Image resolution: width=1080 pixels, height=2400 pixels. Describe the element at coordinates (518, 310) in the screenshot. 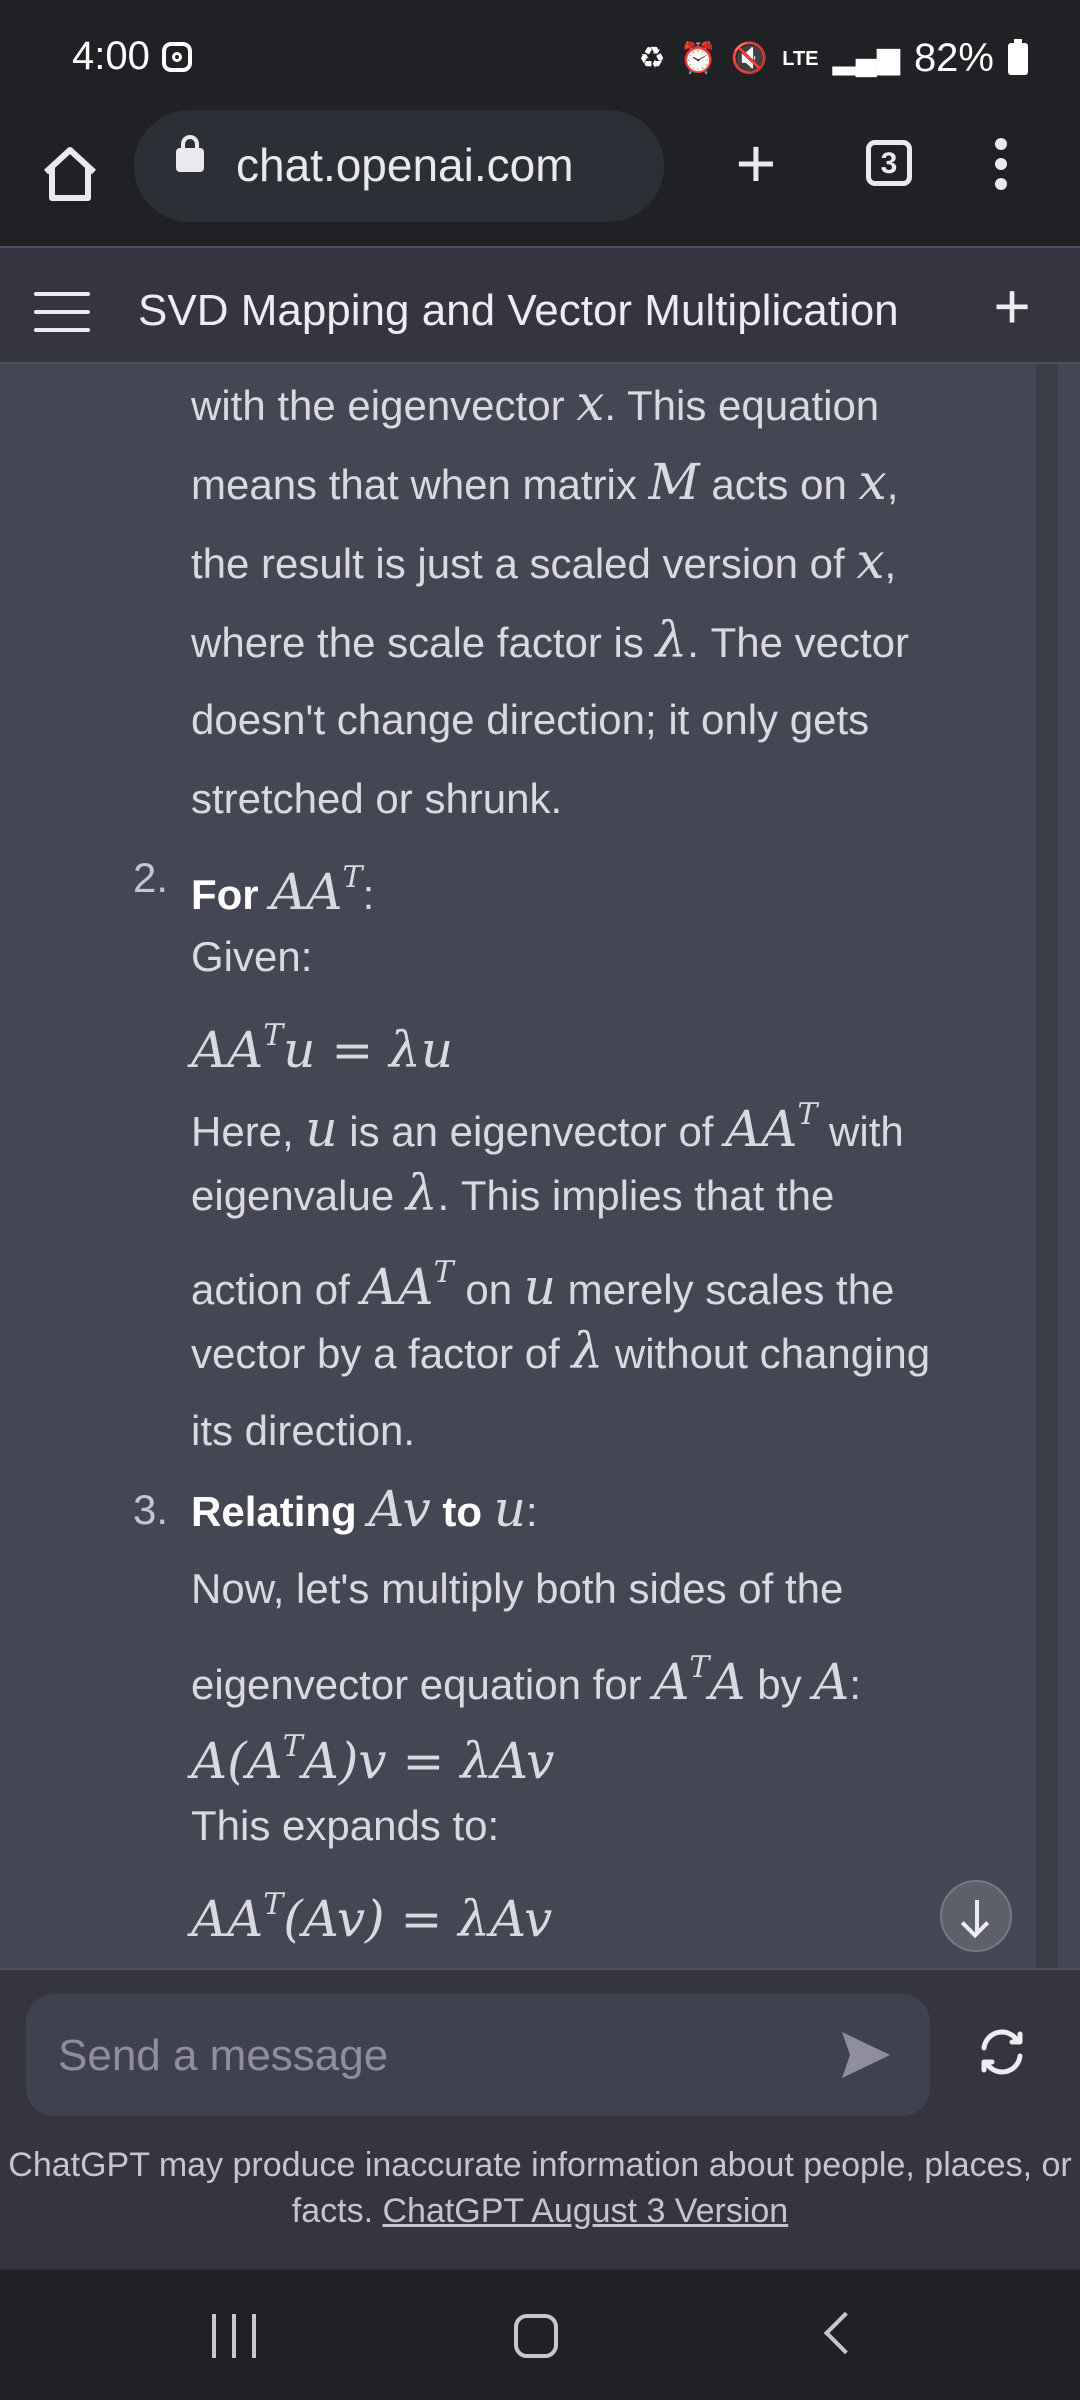

I see `chat-title: SVD Mapping and Vector Multiplication` at that location.